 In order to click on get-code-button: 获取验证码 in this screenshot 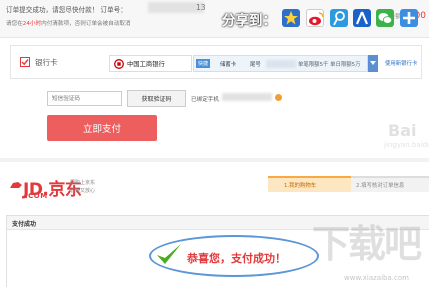, I will do `click(156, 98)`.